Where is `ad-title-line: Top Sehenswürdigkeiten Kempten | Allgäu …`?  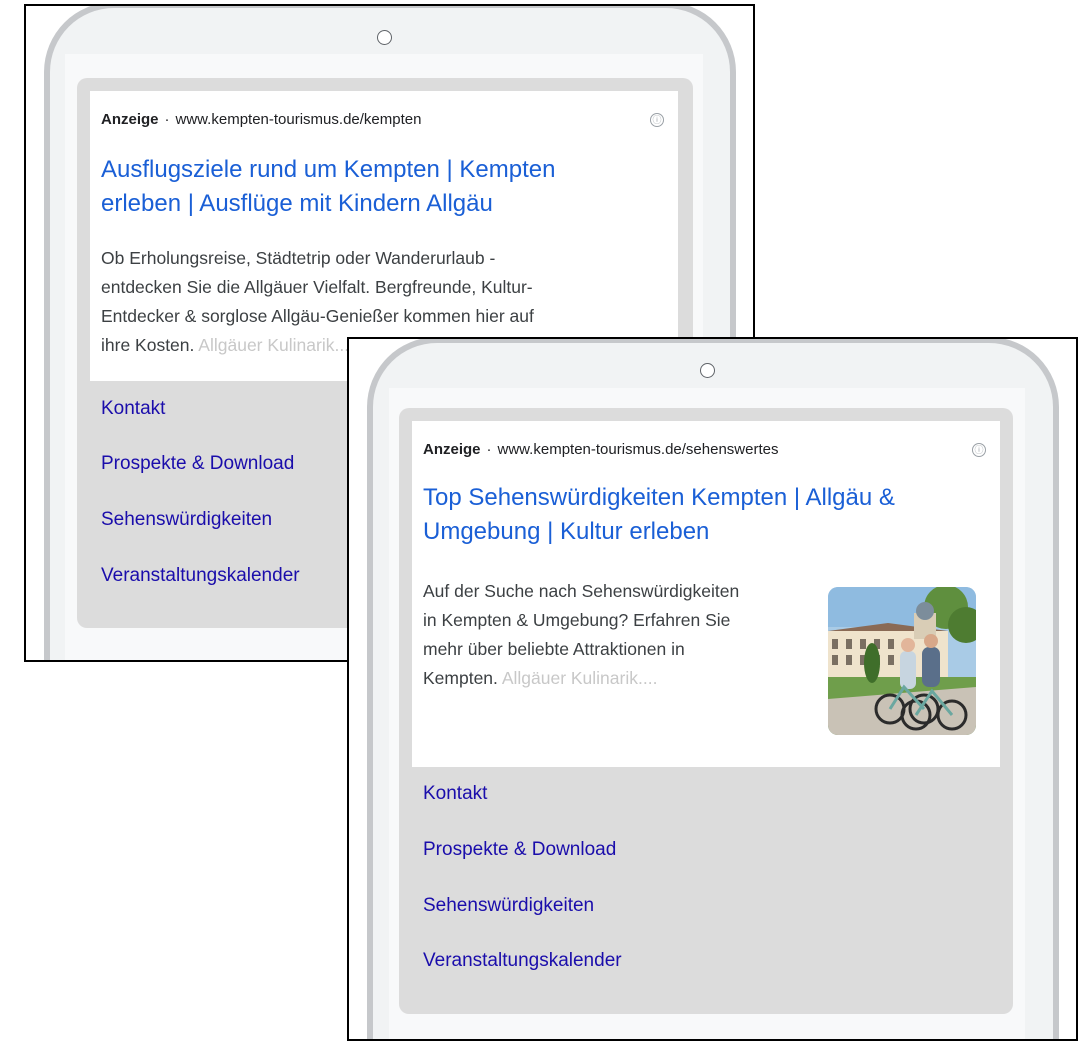 ad-title-line: Top Sehenswürdigkeiten Kempten | Allgäu … is located at coordinates (659, 497).